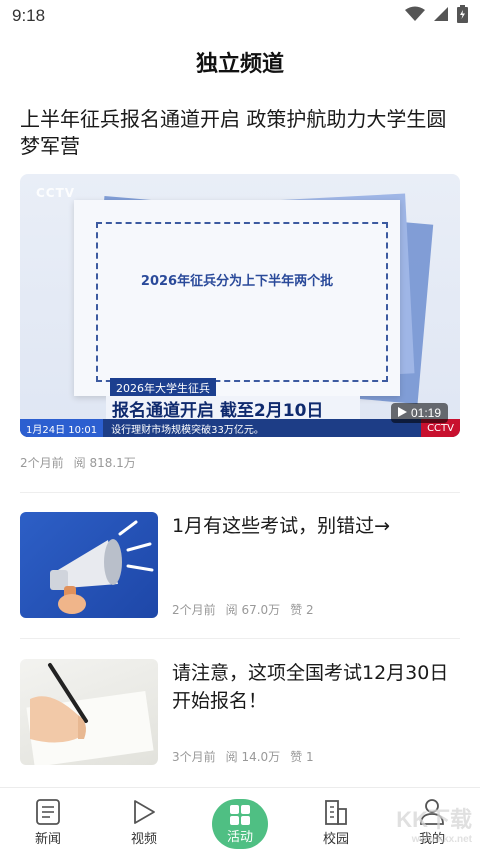  I want to click on article-meta: 3个月前 阅 14.0万 赞 1, so click(243, 756).